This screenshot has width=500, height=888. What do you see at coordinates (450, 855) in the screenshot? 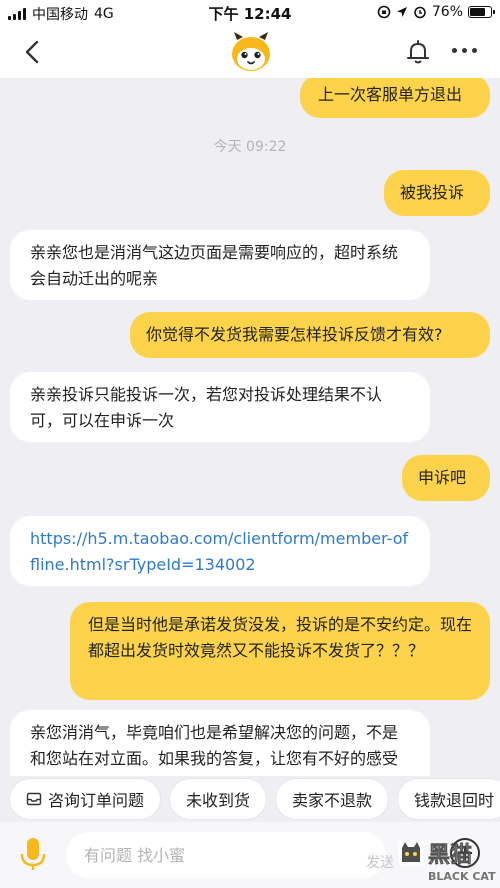
I see `watermark-title: 黑猫` at bounding box center [450, 855].